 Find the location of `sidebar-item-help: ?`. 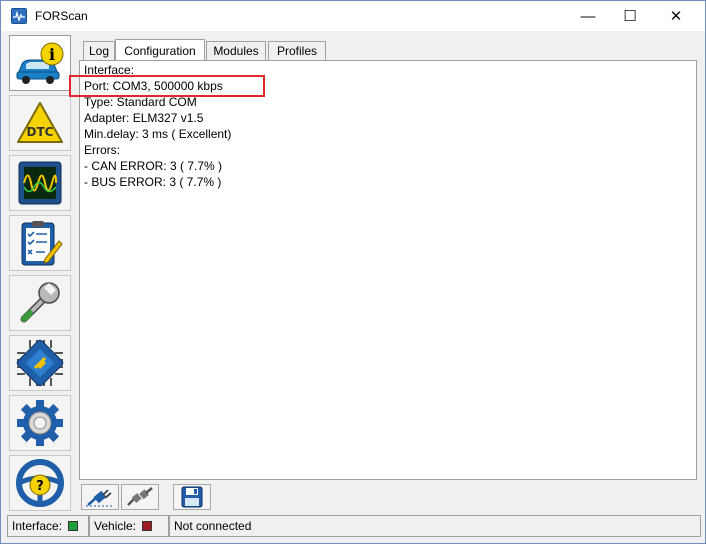

sidebar-item-help: ? is located at coordinates (40, 483).